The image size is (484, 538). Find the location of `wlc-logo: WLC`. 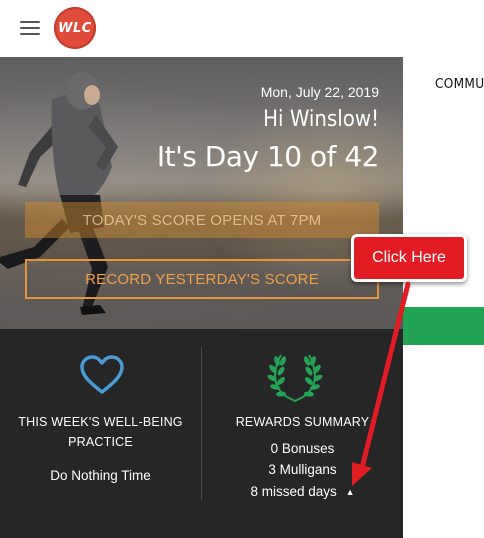

wlc-logo: WLC is located at coordinates (75, 28).